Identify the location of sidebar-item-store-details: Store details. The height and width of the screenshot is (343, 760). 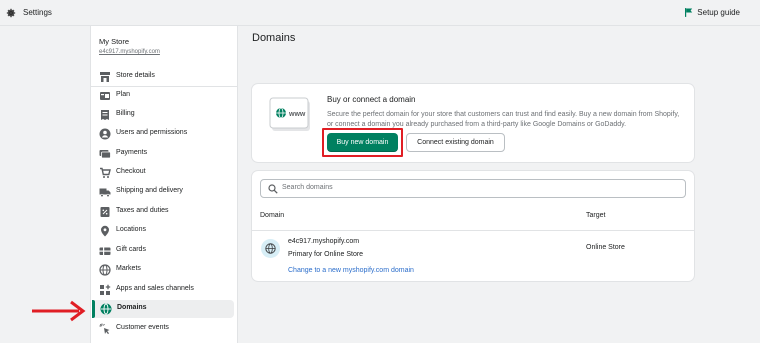
(163, 77).